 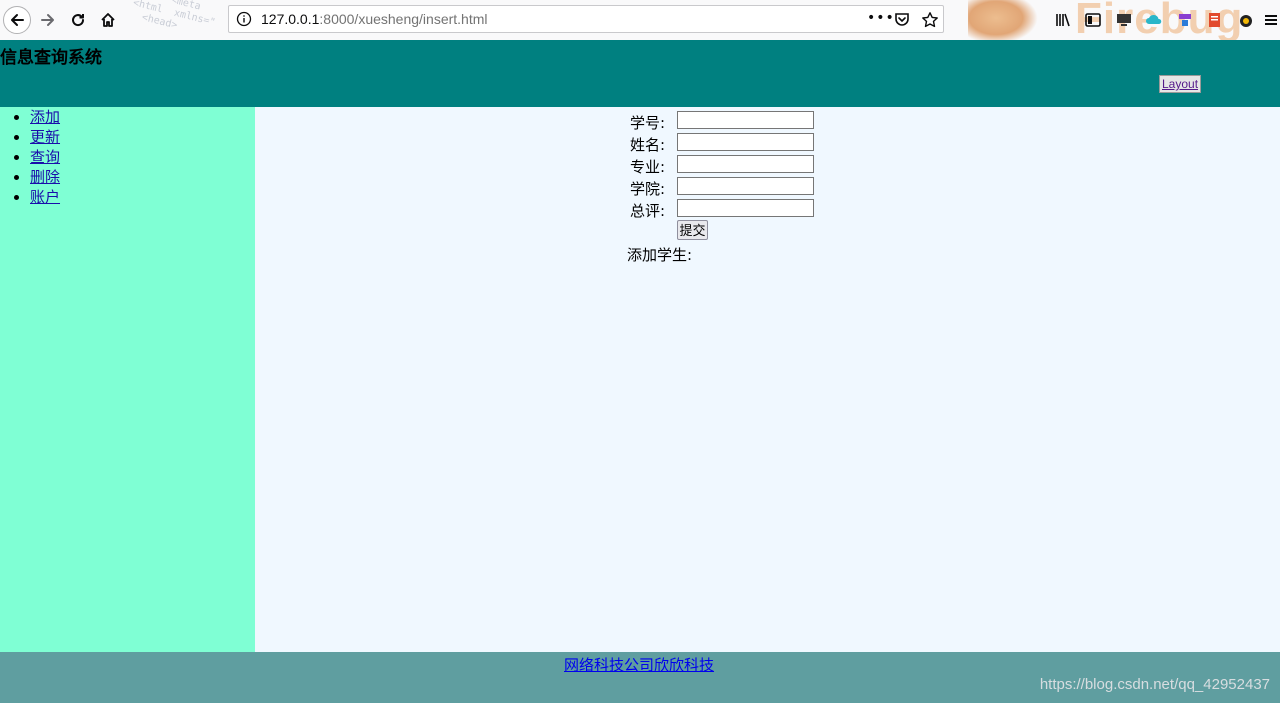 I want to click on sidebar-link-delete: 删除, so click(x=45, y=177).